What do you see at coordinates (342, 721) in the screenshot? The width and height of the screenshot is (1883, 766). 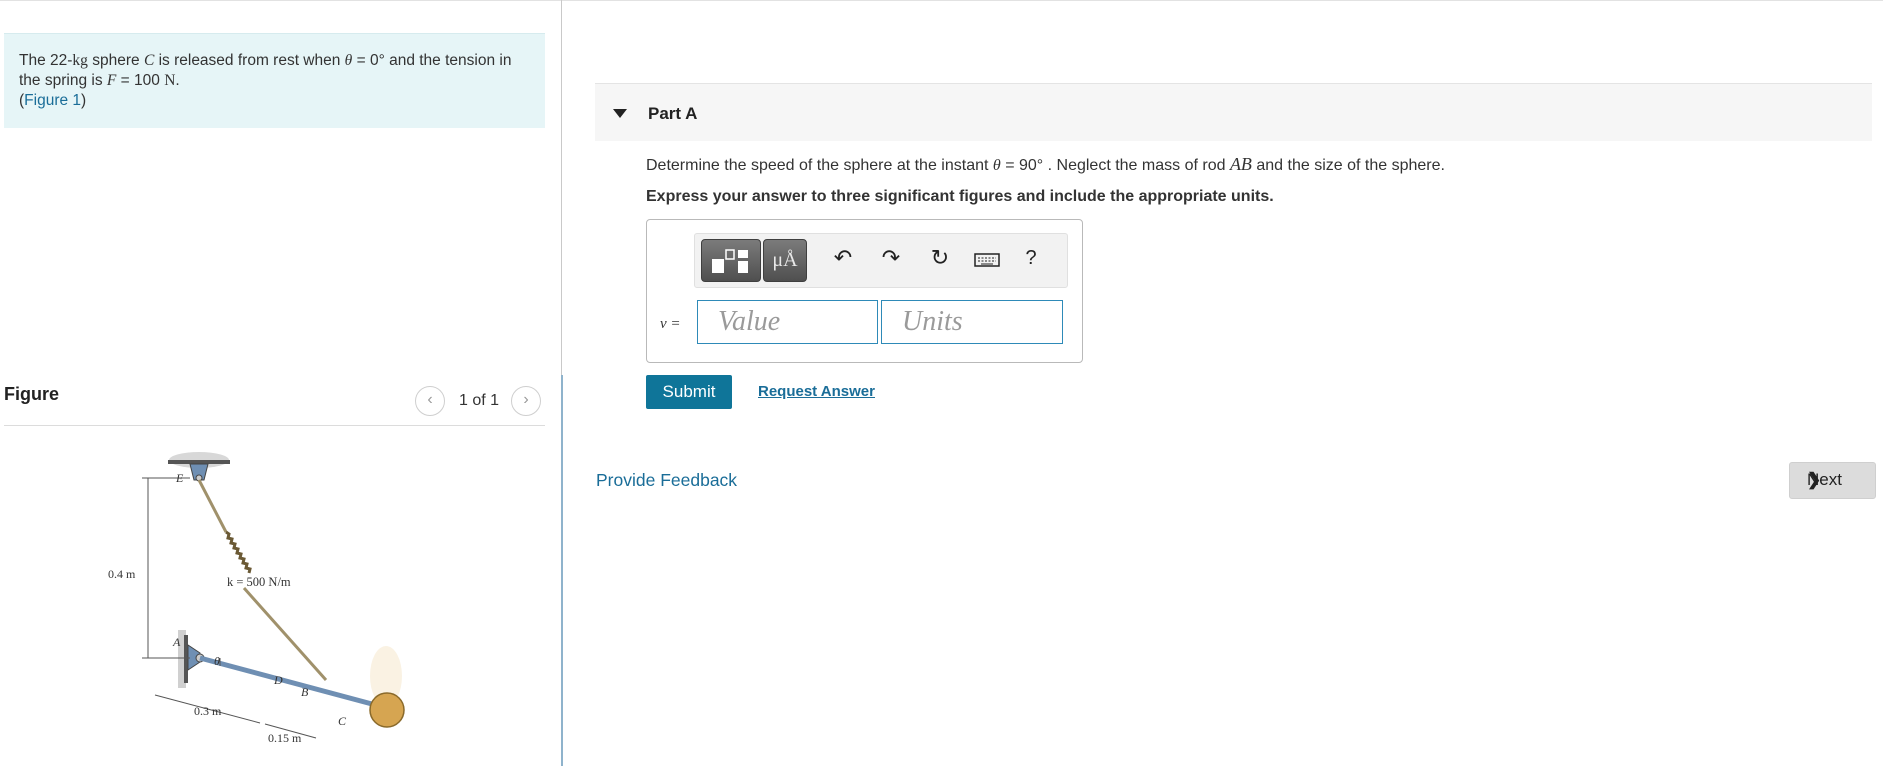 I see `label-c: C` at bounding box center [342, 721].